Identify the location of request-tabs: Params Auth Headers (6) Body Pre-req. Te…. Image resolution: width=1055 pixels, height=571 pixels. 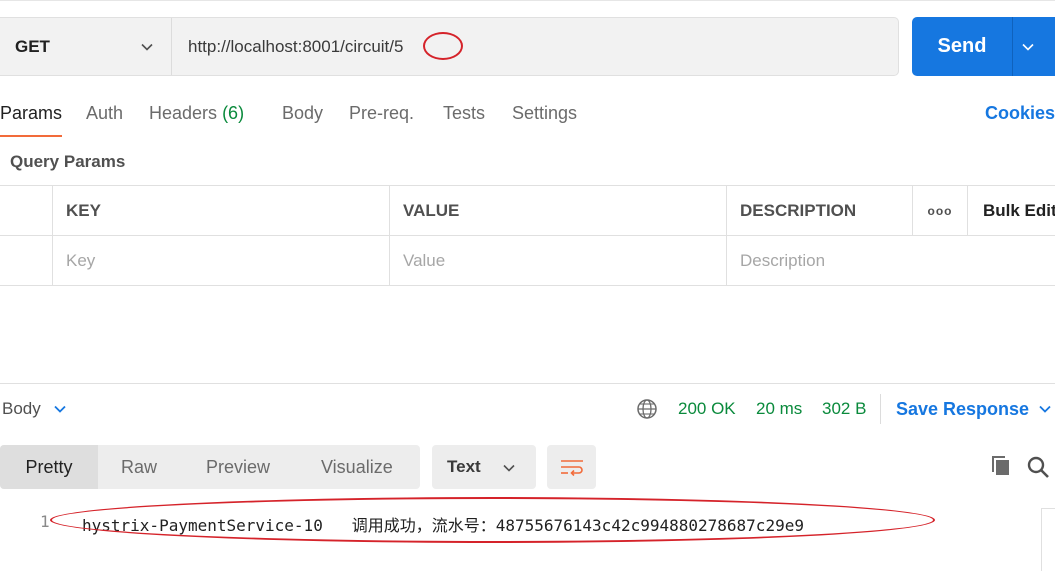
(527, 119).